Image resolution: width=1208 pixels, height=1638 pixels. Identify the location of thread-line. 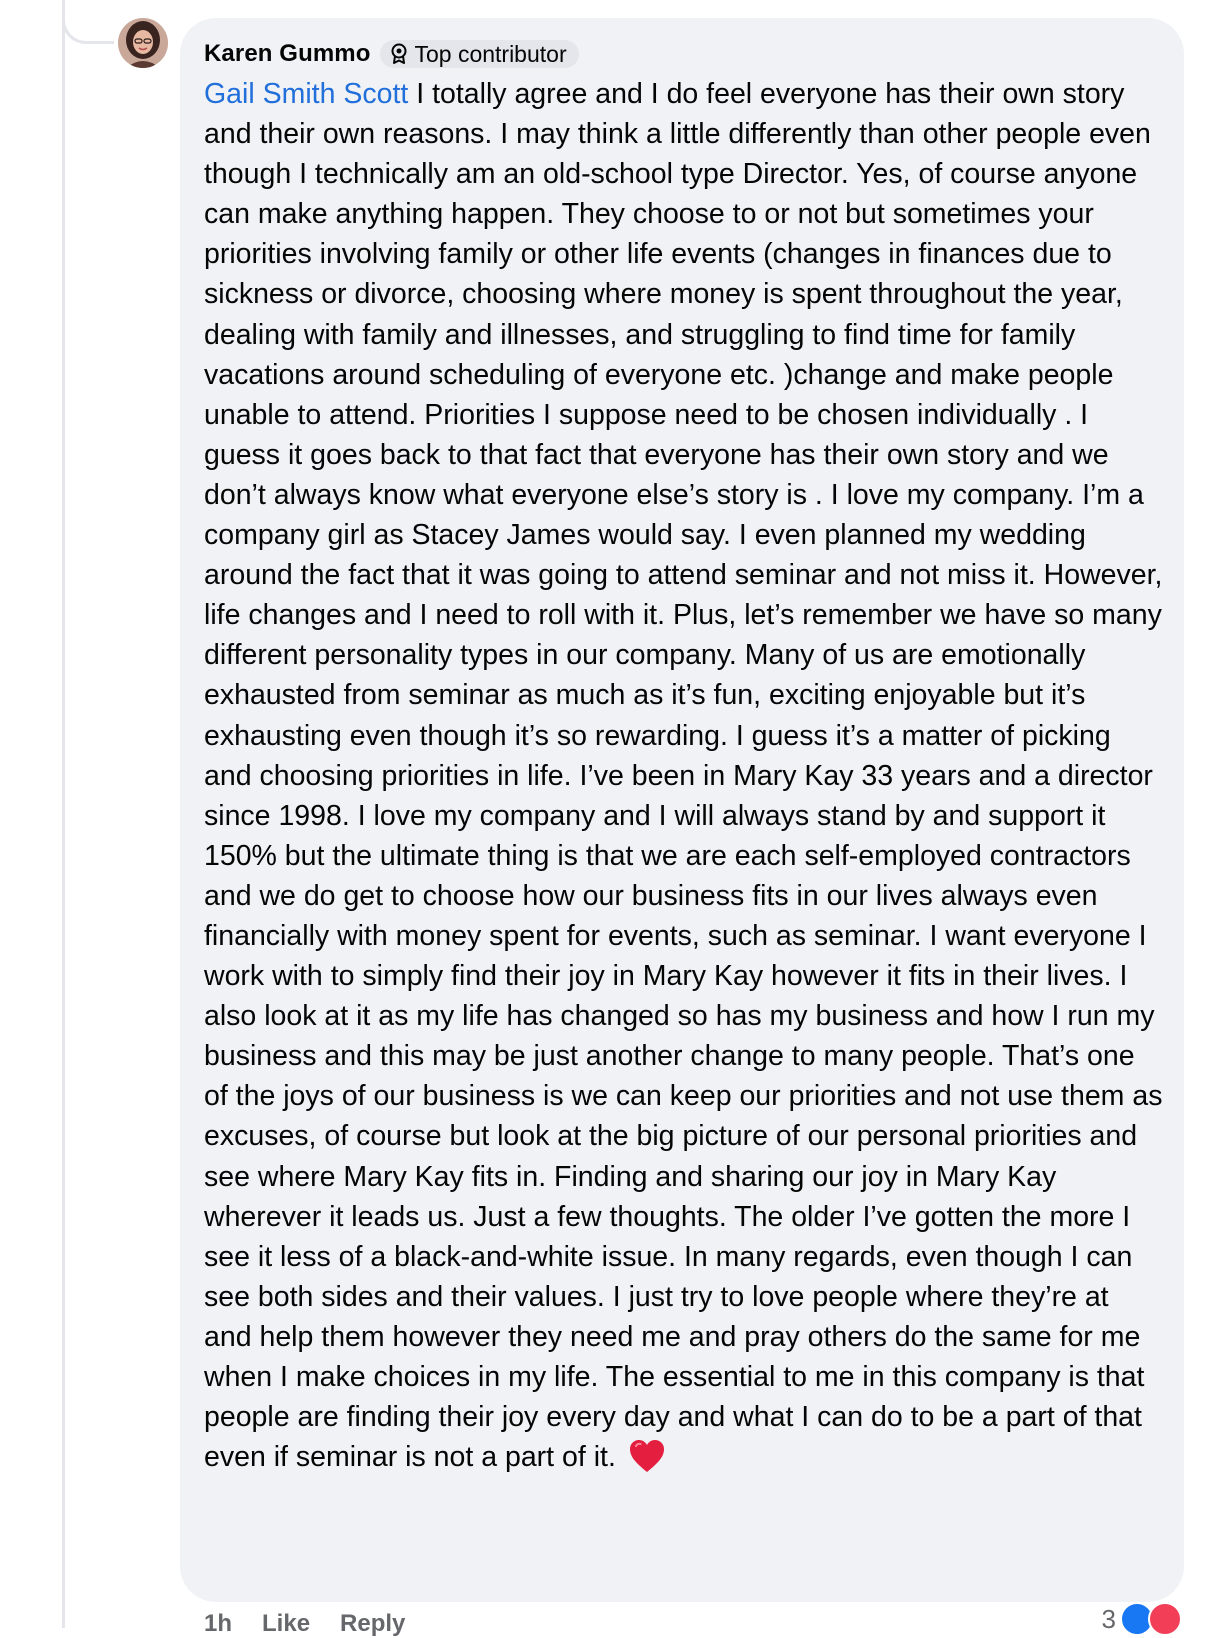
(63, 814).